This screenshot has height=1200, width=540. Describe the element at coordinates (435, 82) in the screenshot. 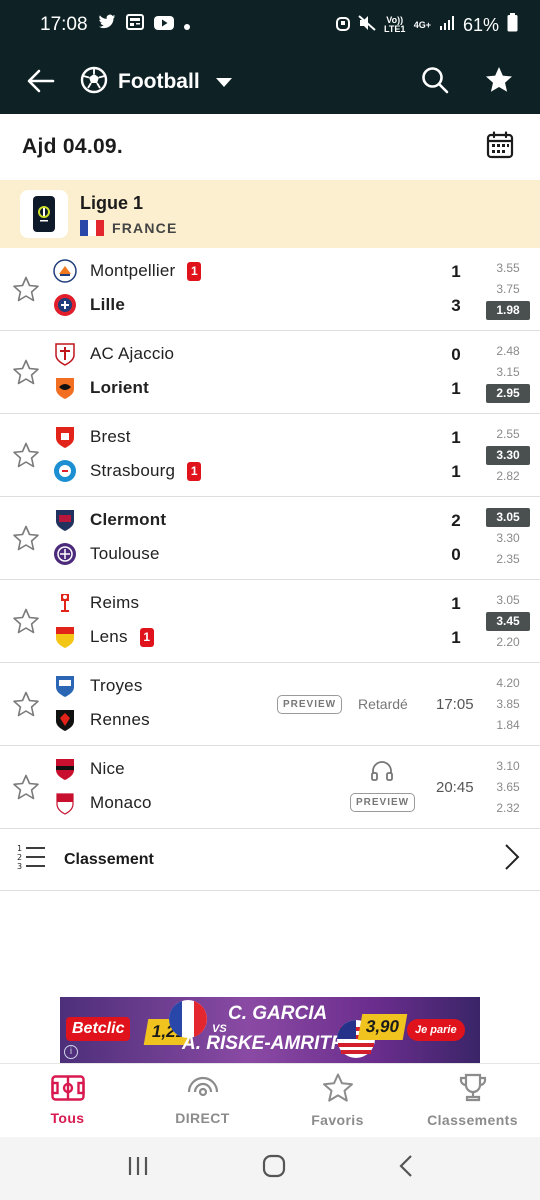

I see `search-icon` at that location.